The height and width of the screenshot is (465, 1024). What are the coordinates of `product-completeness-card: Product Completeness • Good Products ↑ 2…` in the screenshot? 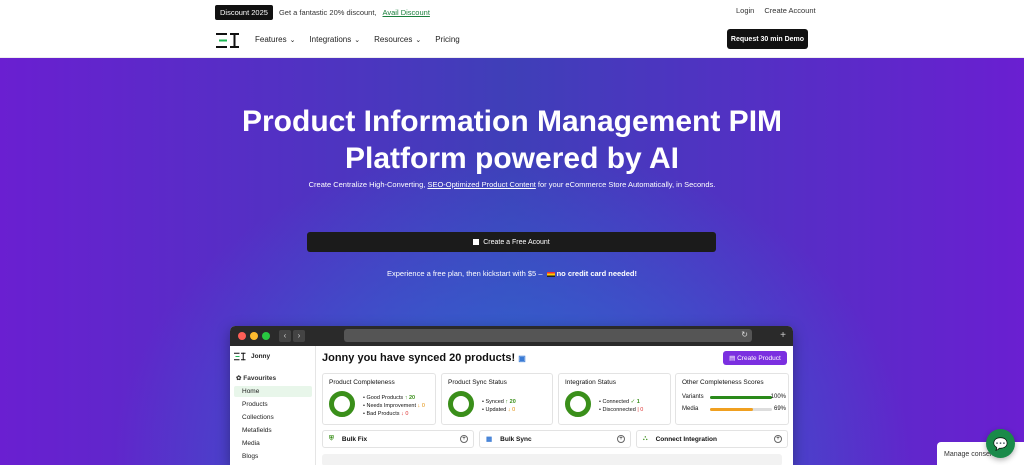 It's located at (379, 399).